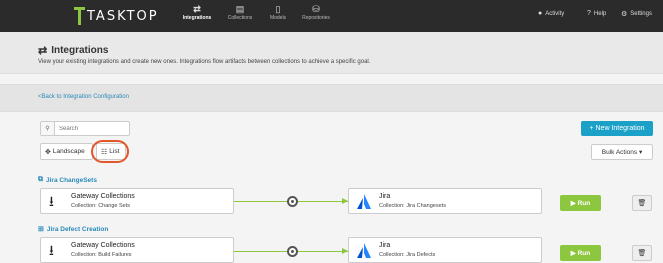  What do you see at coordinates (278, 9) in the screenshot?
I see `document-icon: ▯` at bounding box center [278, 9].